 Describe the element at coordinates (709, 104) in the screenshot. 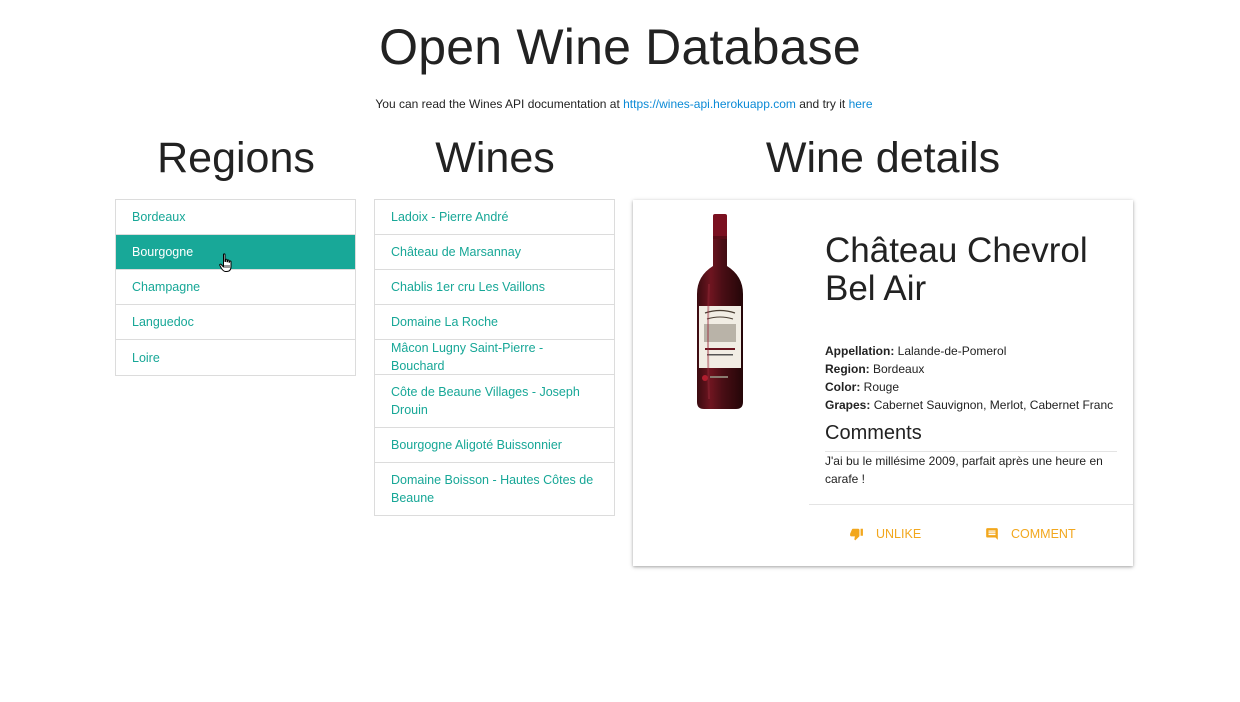

I see `api-doc-link: https://wines-api.herokuapp.com` at that location.